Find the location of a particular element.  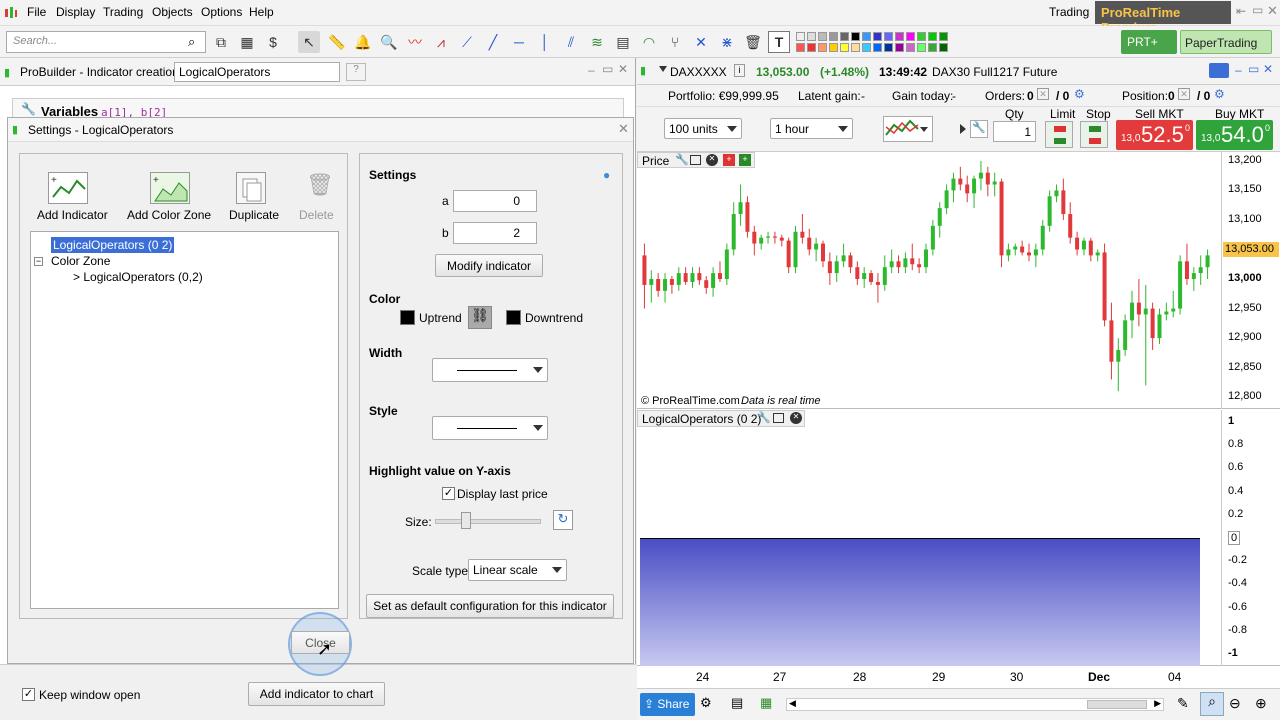

info-bubble-icon: ● is located at coordinates (606, 175).